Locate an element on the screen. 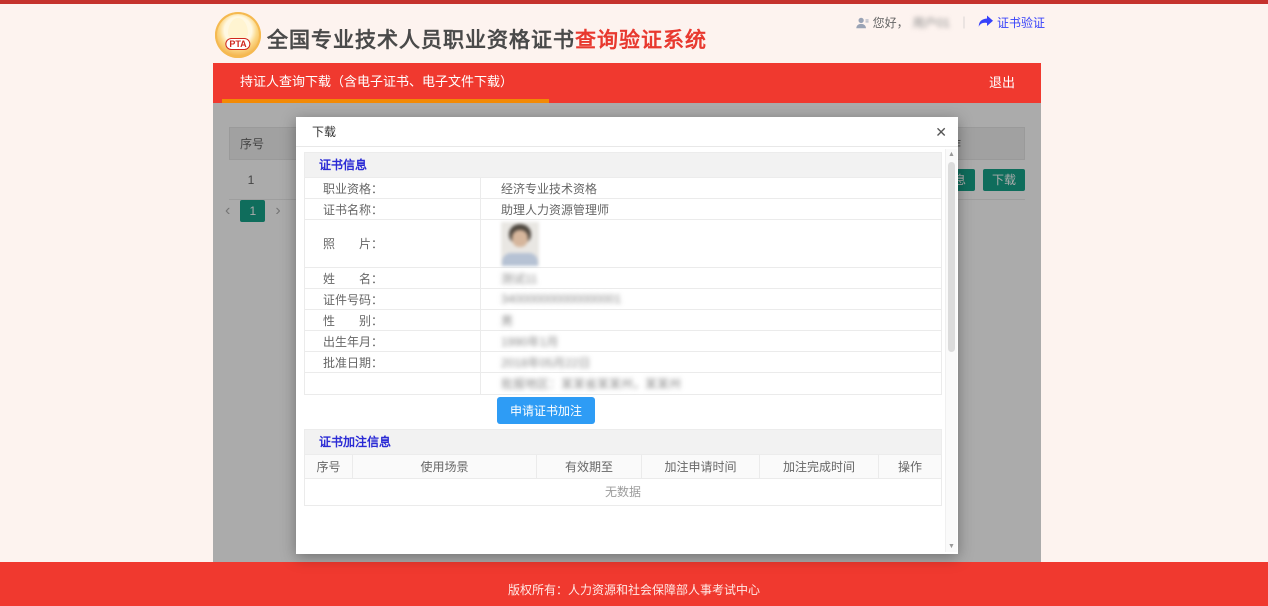 The image size is (1268, 606). greeting-text: 您好， is located at coordinates (890, 23).